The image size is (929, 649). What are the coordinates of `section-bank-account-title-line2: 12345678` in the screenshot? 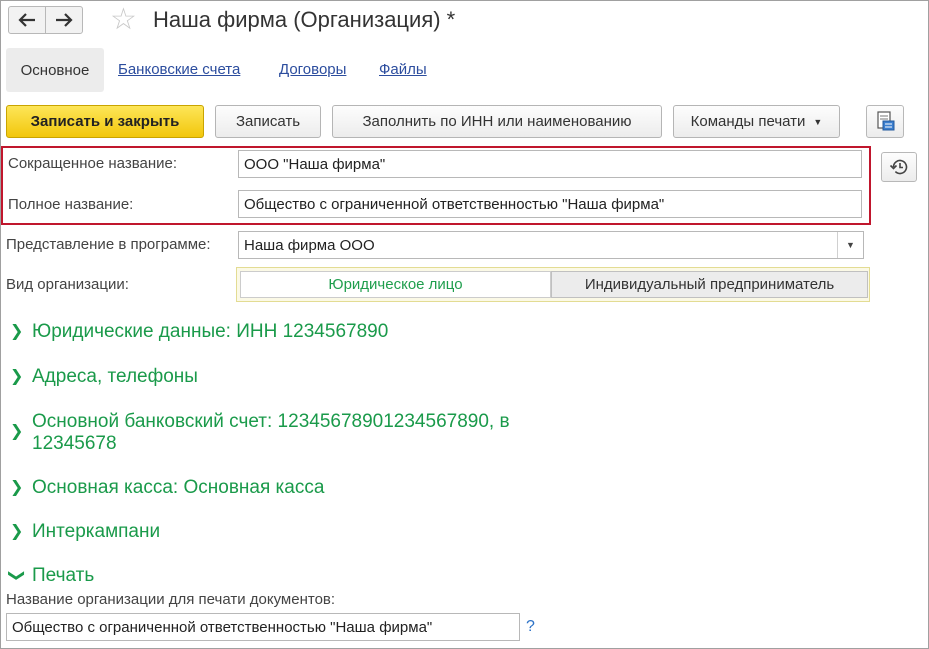 It's located at (74, 443).